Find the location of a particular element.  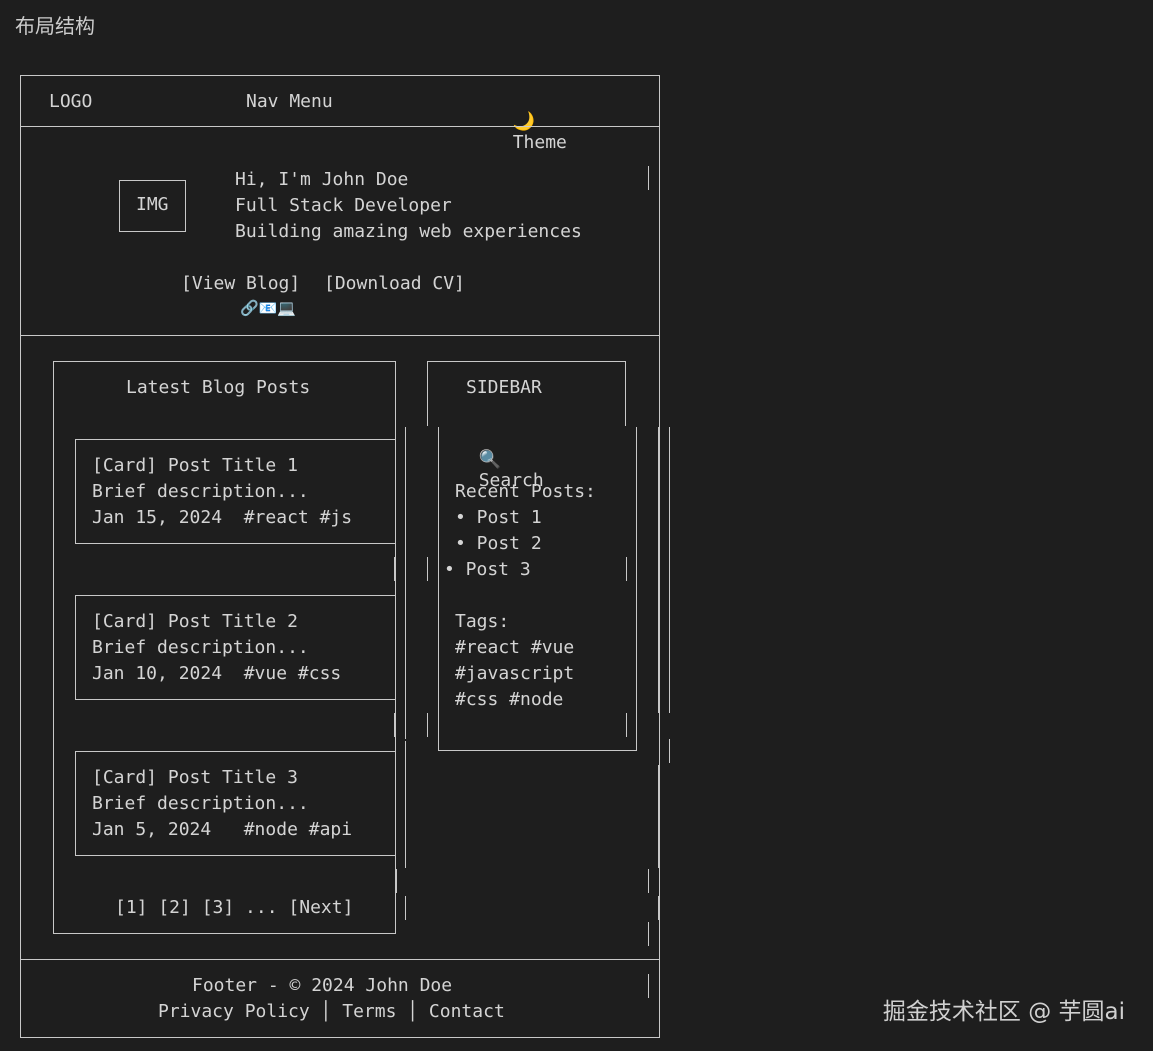

recent-posts-heading: Recent Posts: is located at coordinates (525, 491).